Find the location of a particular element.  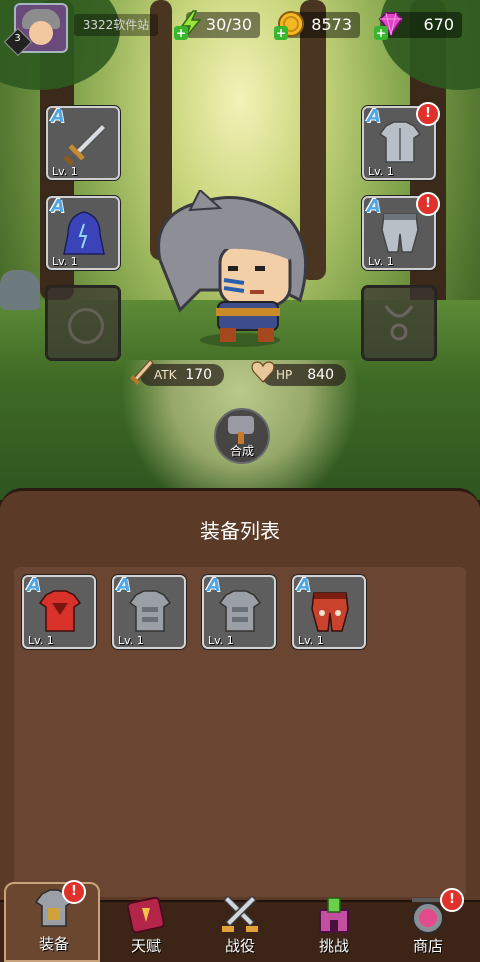

merge-label: 合成 is located at coordinates (241, 451).